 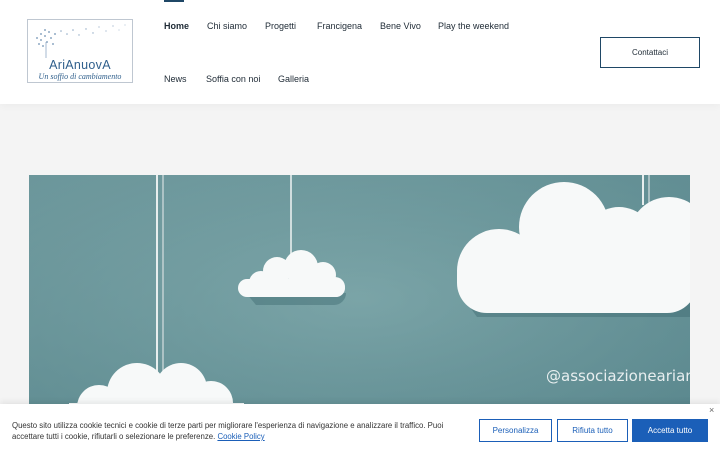 I want to click on reject-all-button: Rifiuta tutto, so click(x=592, y=430).